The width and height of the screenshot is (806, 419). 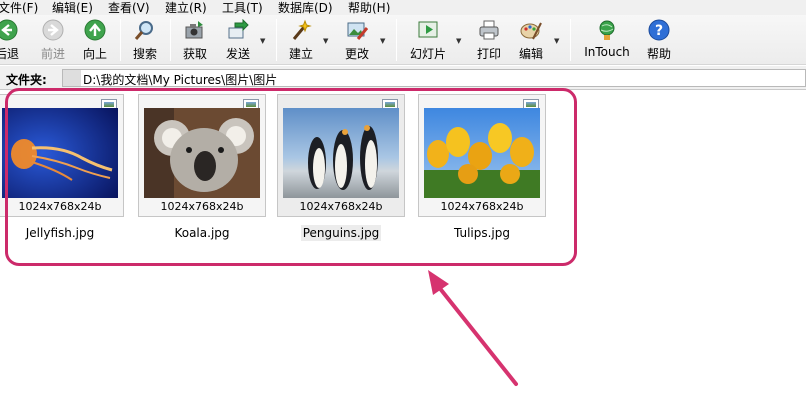 I want to click on print-label: 打印, so click(x=488, y=54).